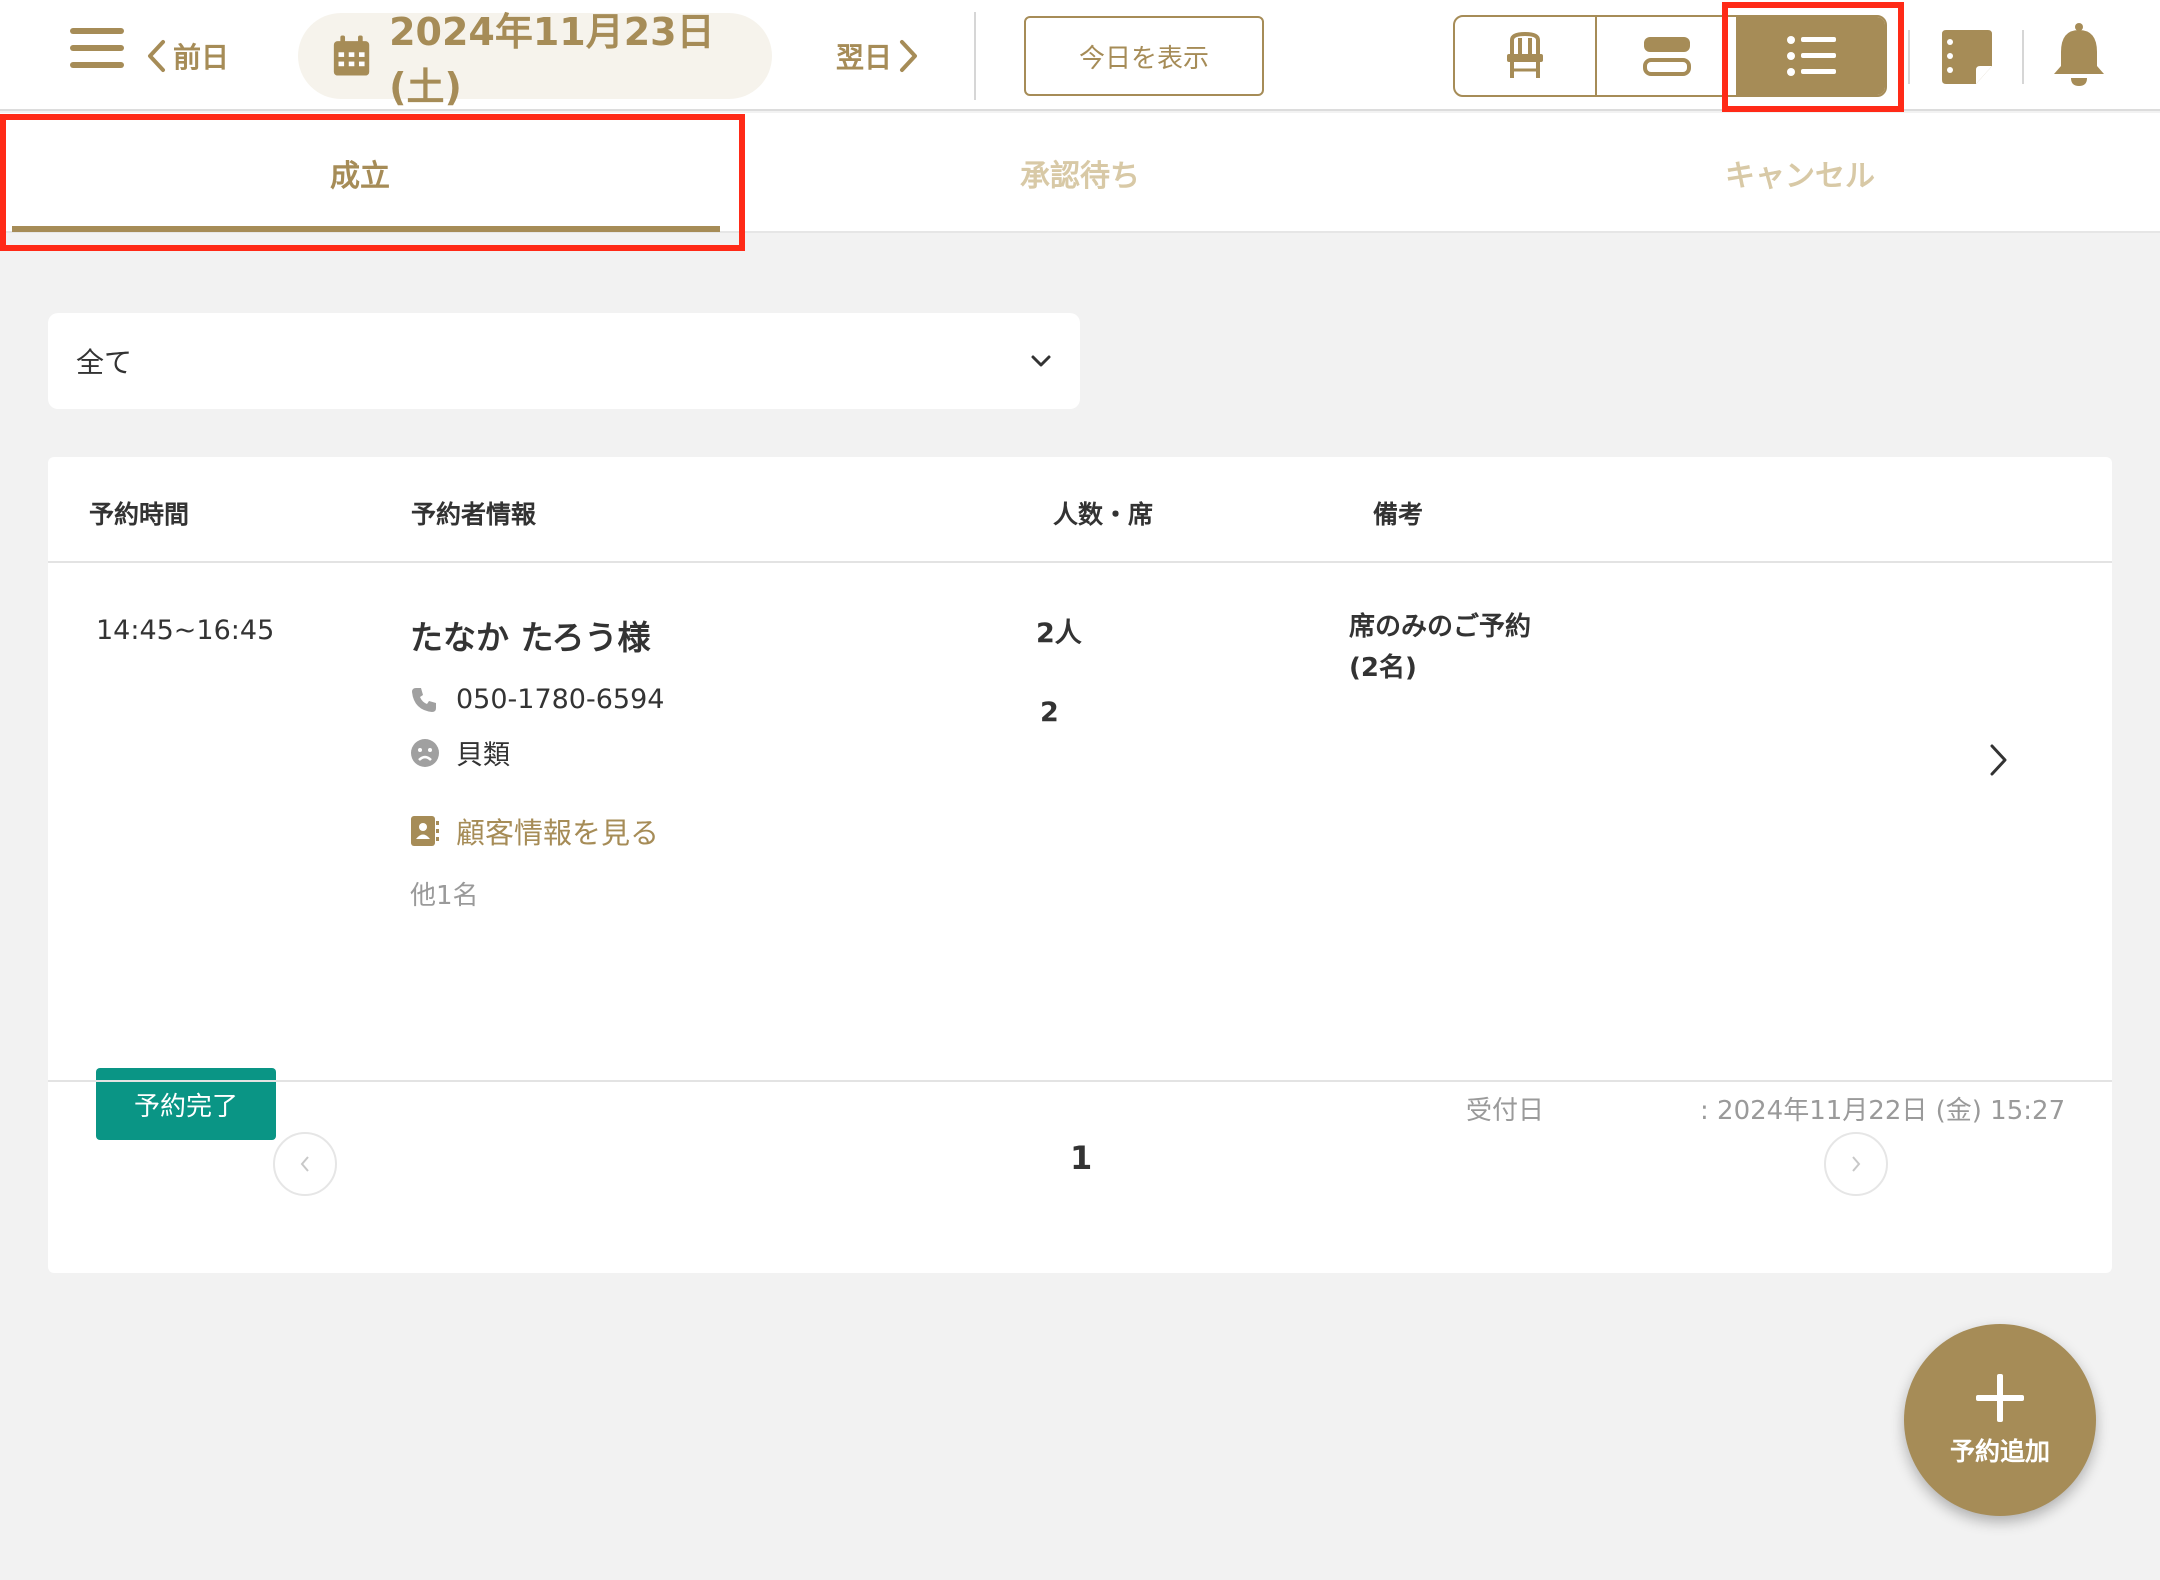  What do you see at coordinates (1967, 59) in the screenshot?
I see `memo-icon` at bounding box center [1967, 59].